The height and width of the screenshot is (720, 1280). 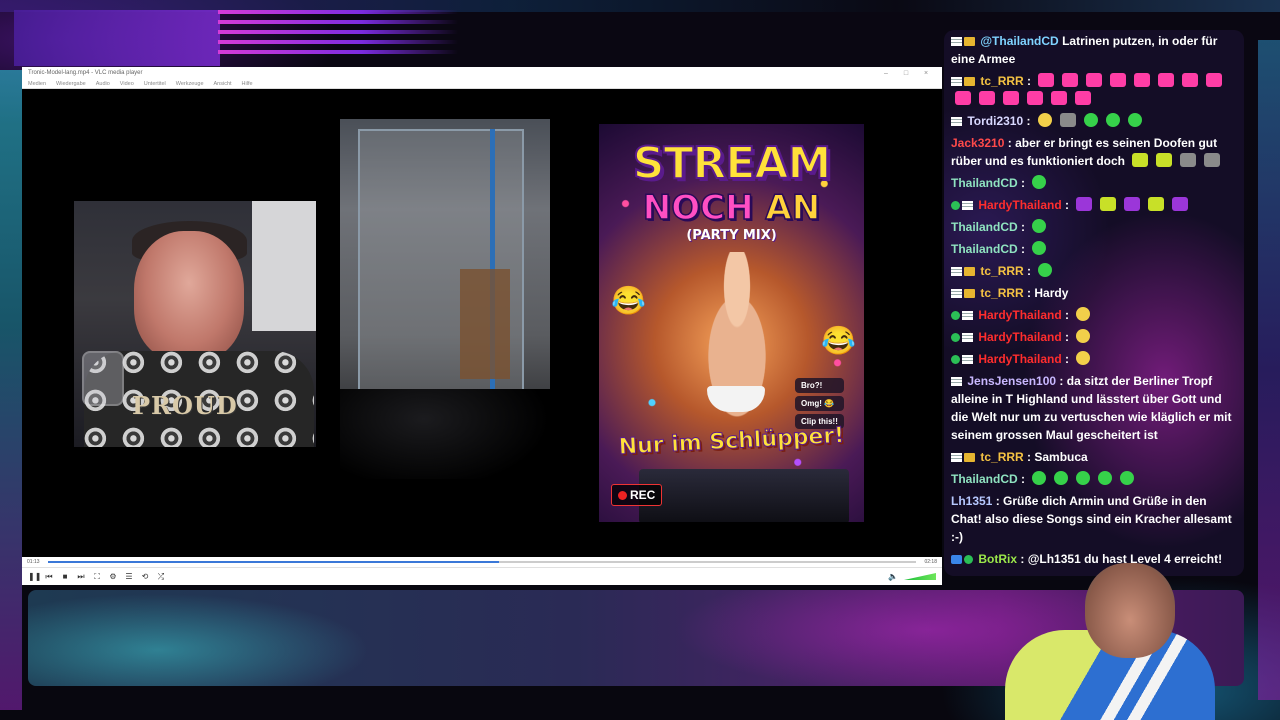 I want to click on stop-icon: ■, so click(x=65, y=576).